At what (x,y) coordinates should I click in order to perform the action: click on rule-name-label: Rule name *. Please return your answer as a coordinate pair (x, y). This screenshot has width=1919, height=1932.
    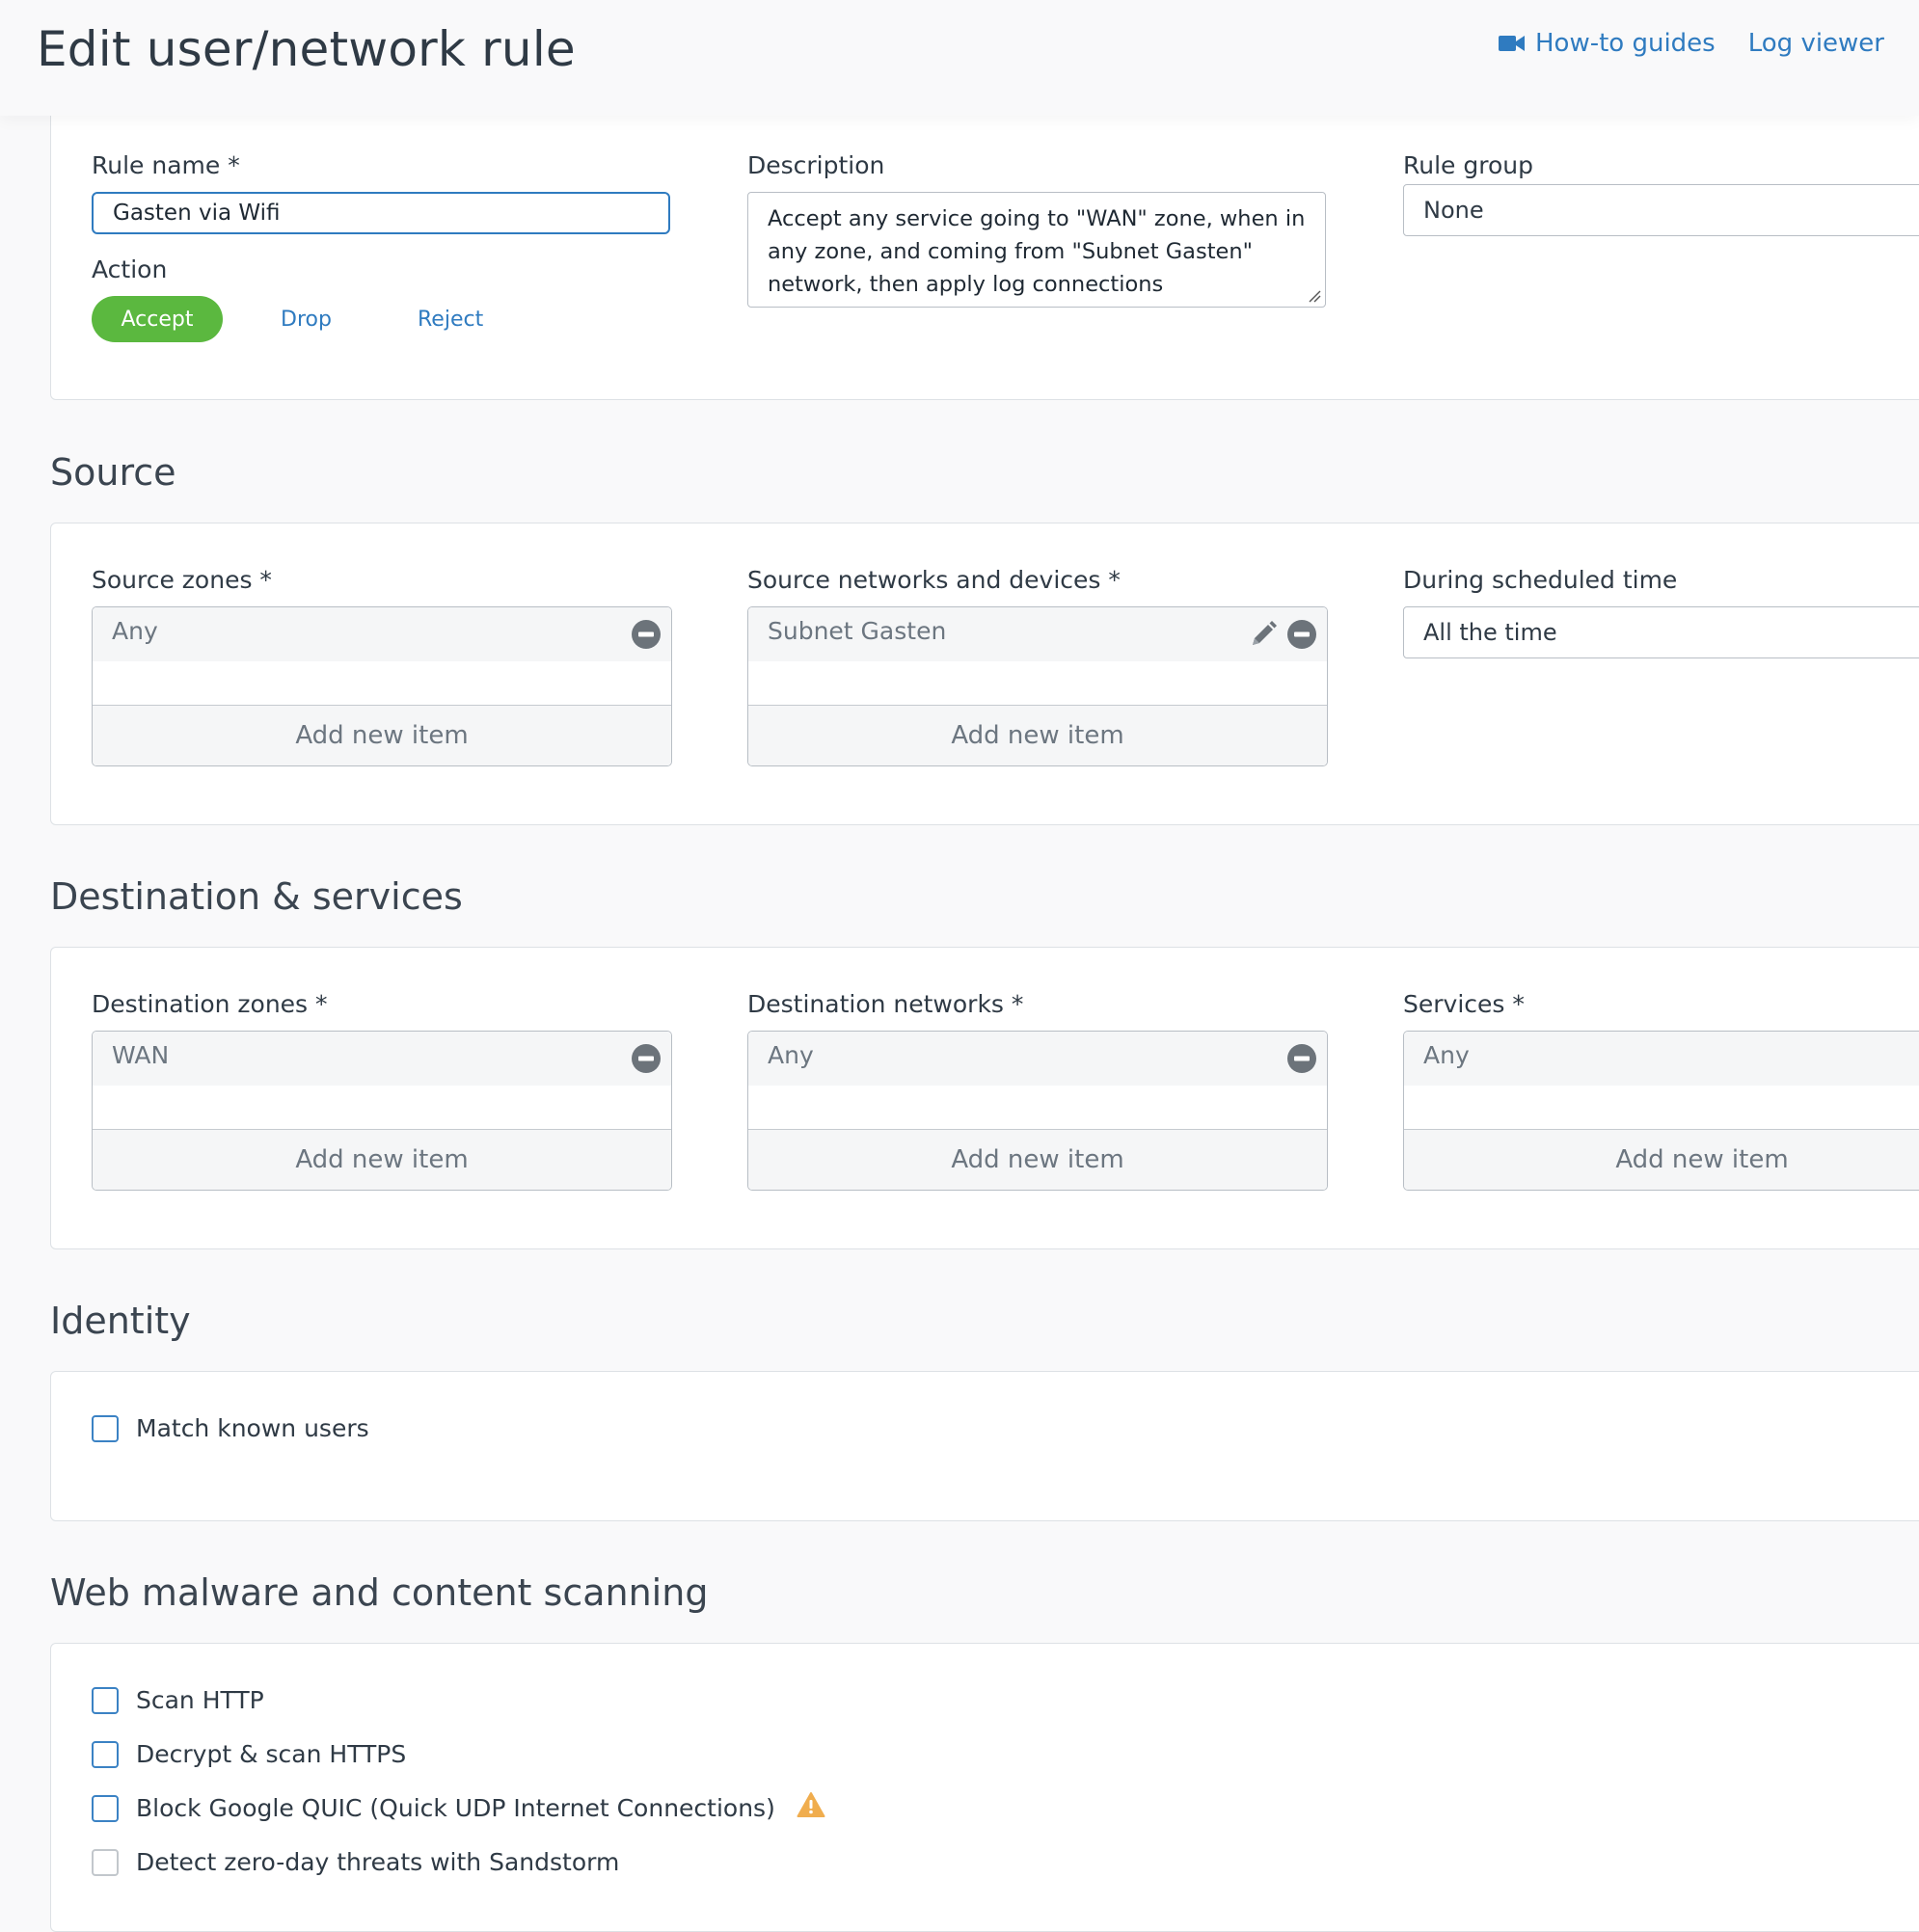
    Looking at the image, I should click on (166, 165).